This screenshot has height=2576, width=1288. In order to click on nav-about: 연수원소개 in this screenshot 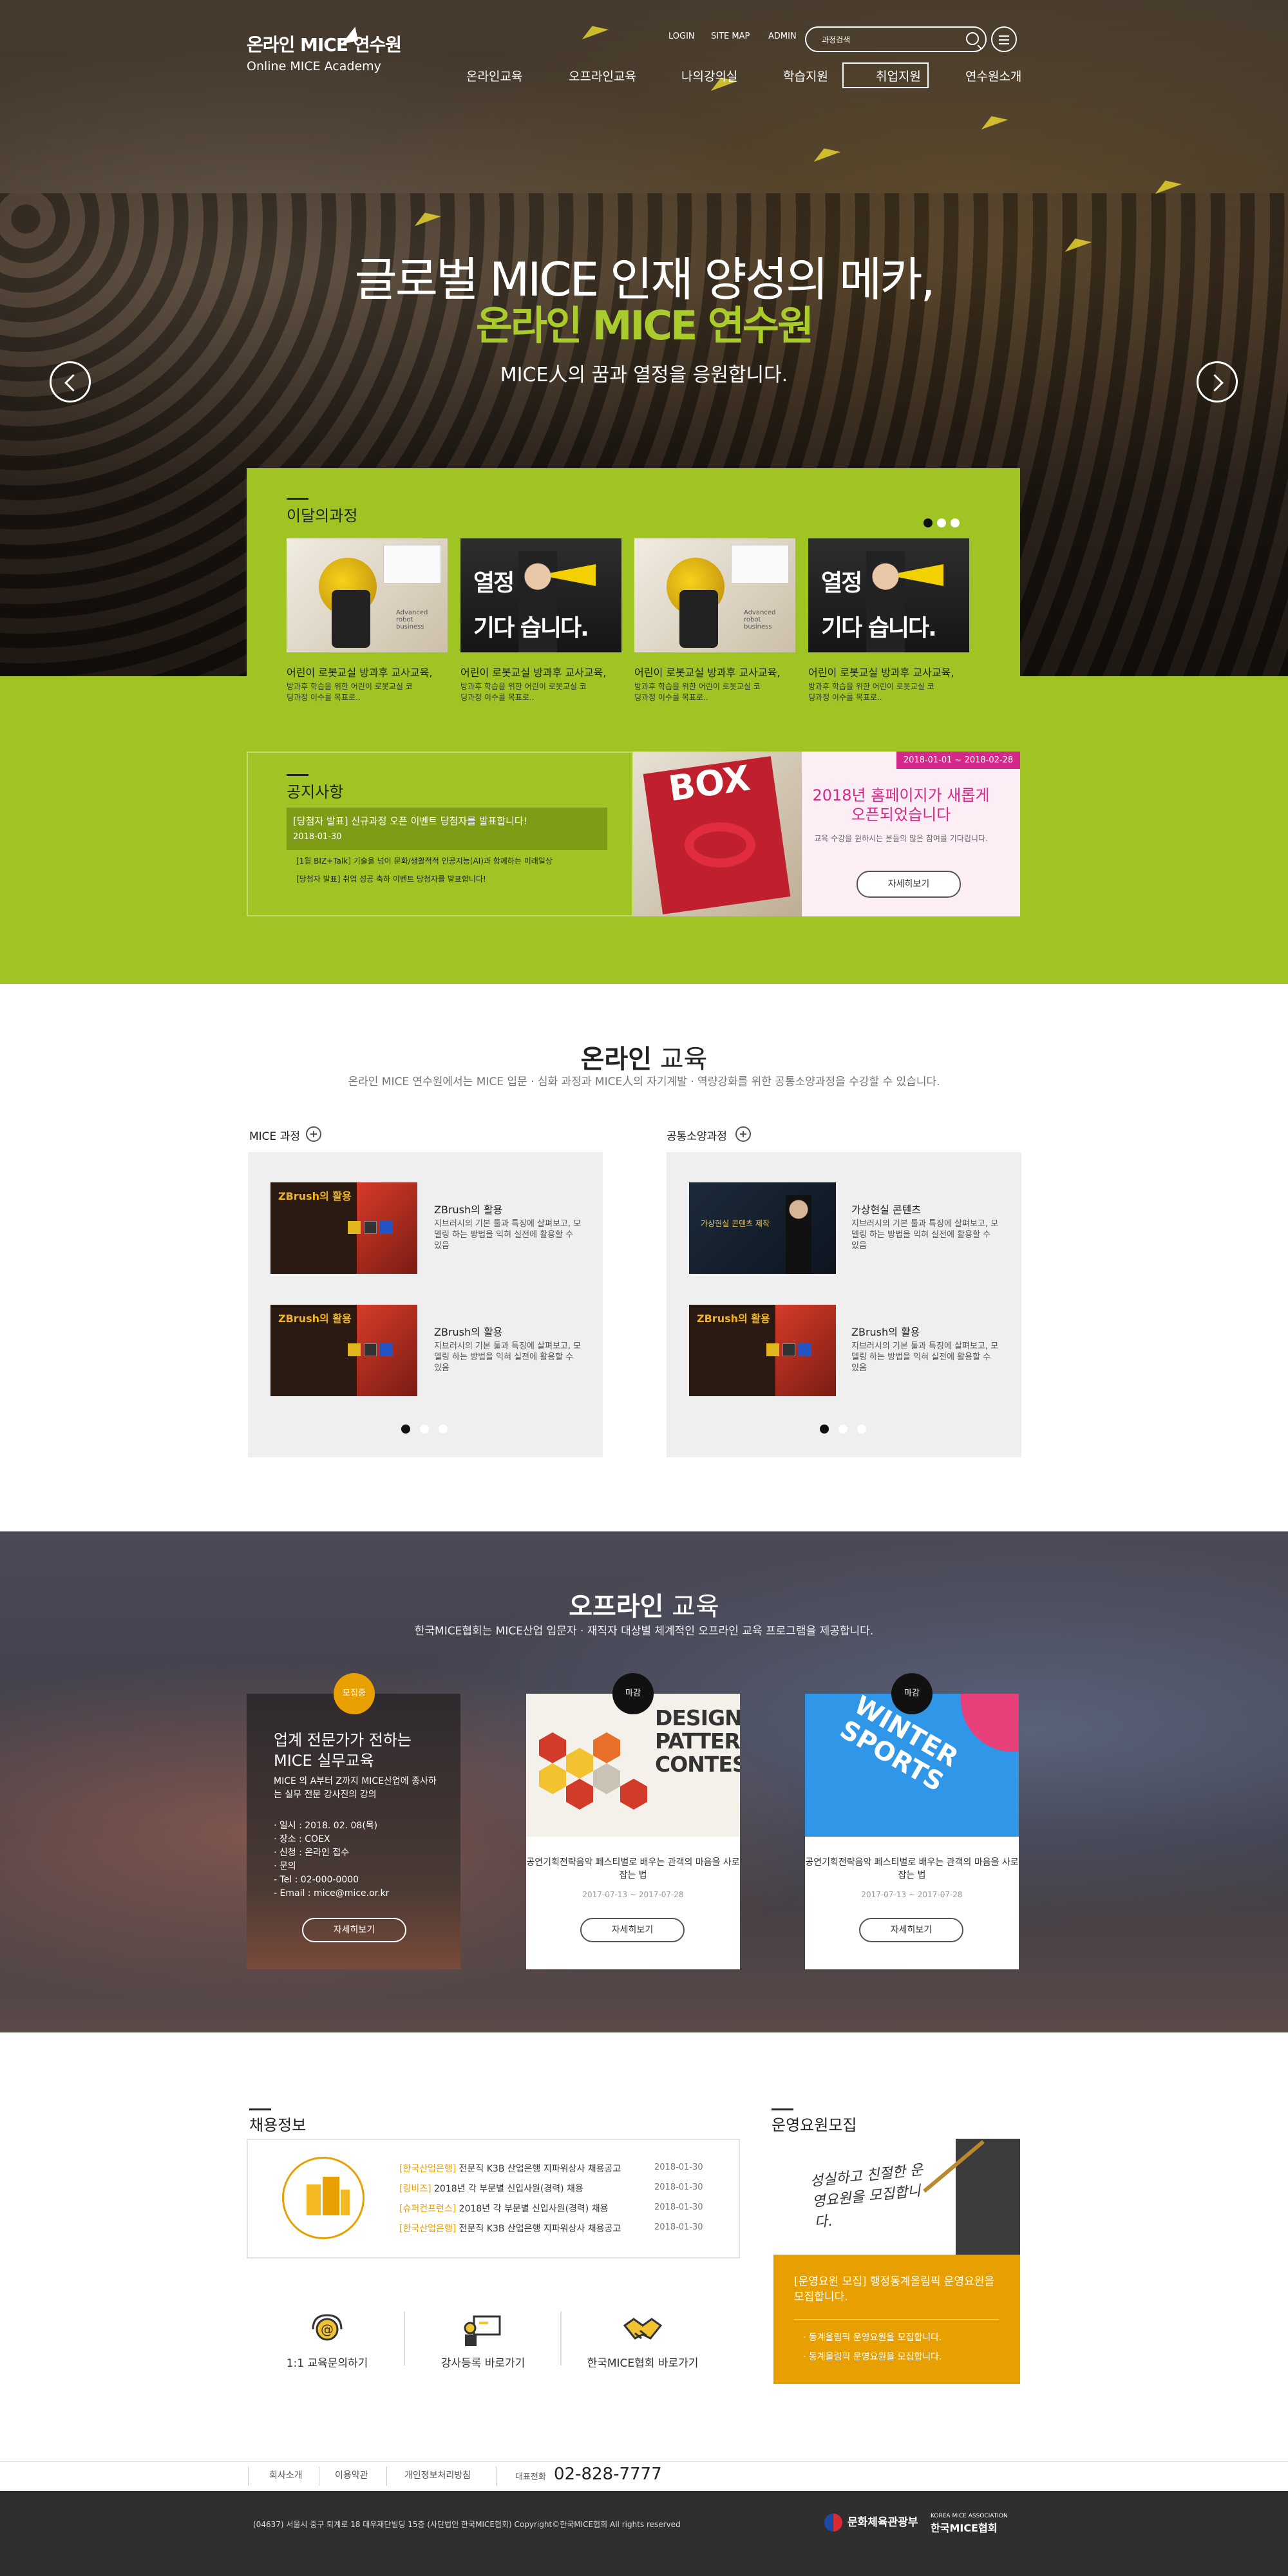, I will do `click(993, 75)`.